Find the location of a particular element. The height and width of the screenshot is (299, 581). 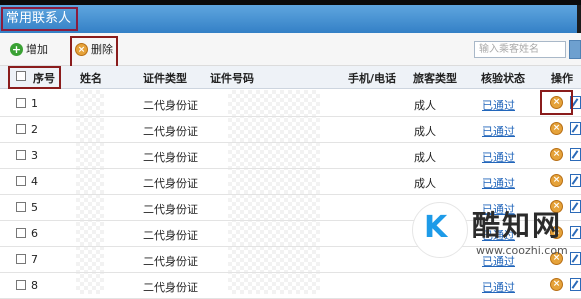

watermark-url: www.coozhi.com is located at coordinates (522, 250).